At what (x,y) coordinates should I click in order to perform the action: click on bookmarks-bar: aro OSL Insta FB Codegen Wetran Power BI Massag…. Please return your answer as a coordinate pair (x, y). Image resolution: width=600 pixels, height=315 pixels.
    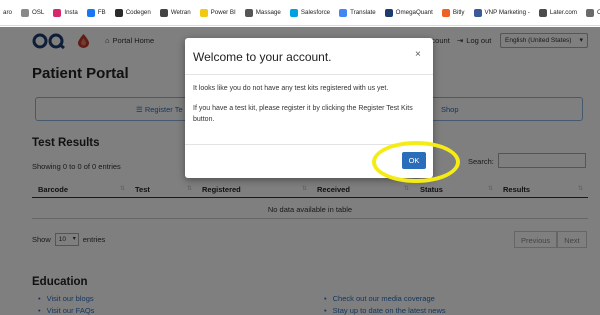
    Looking at the image, I should click on (300, 13).